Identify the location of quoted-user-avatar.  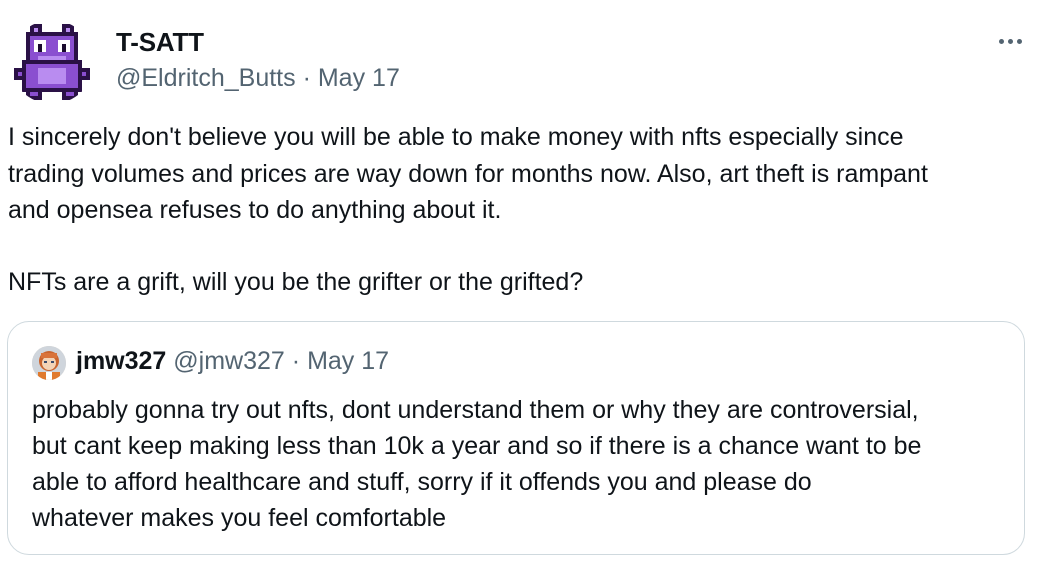
(49, 363).